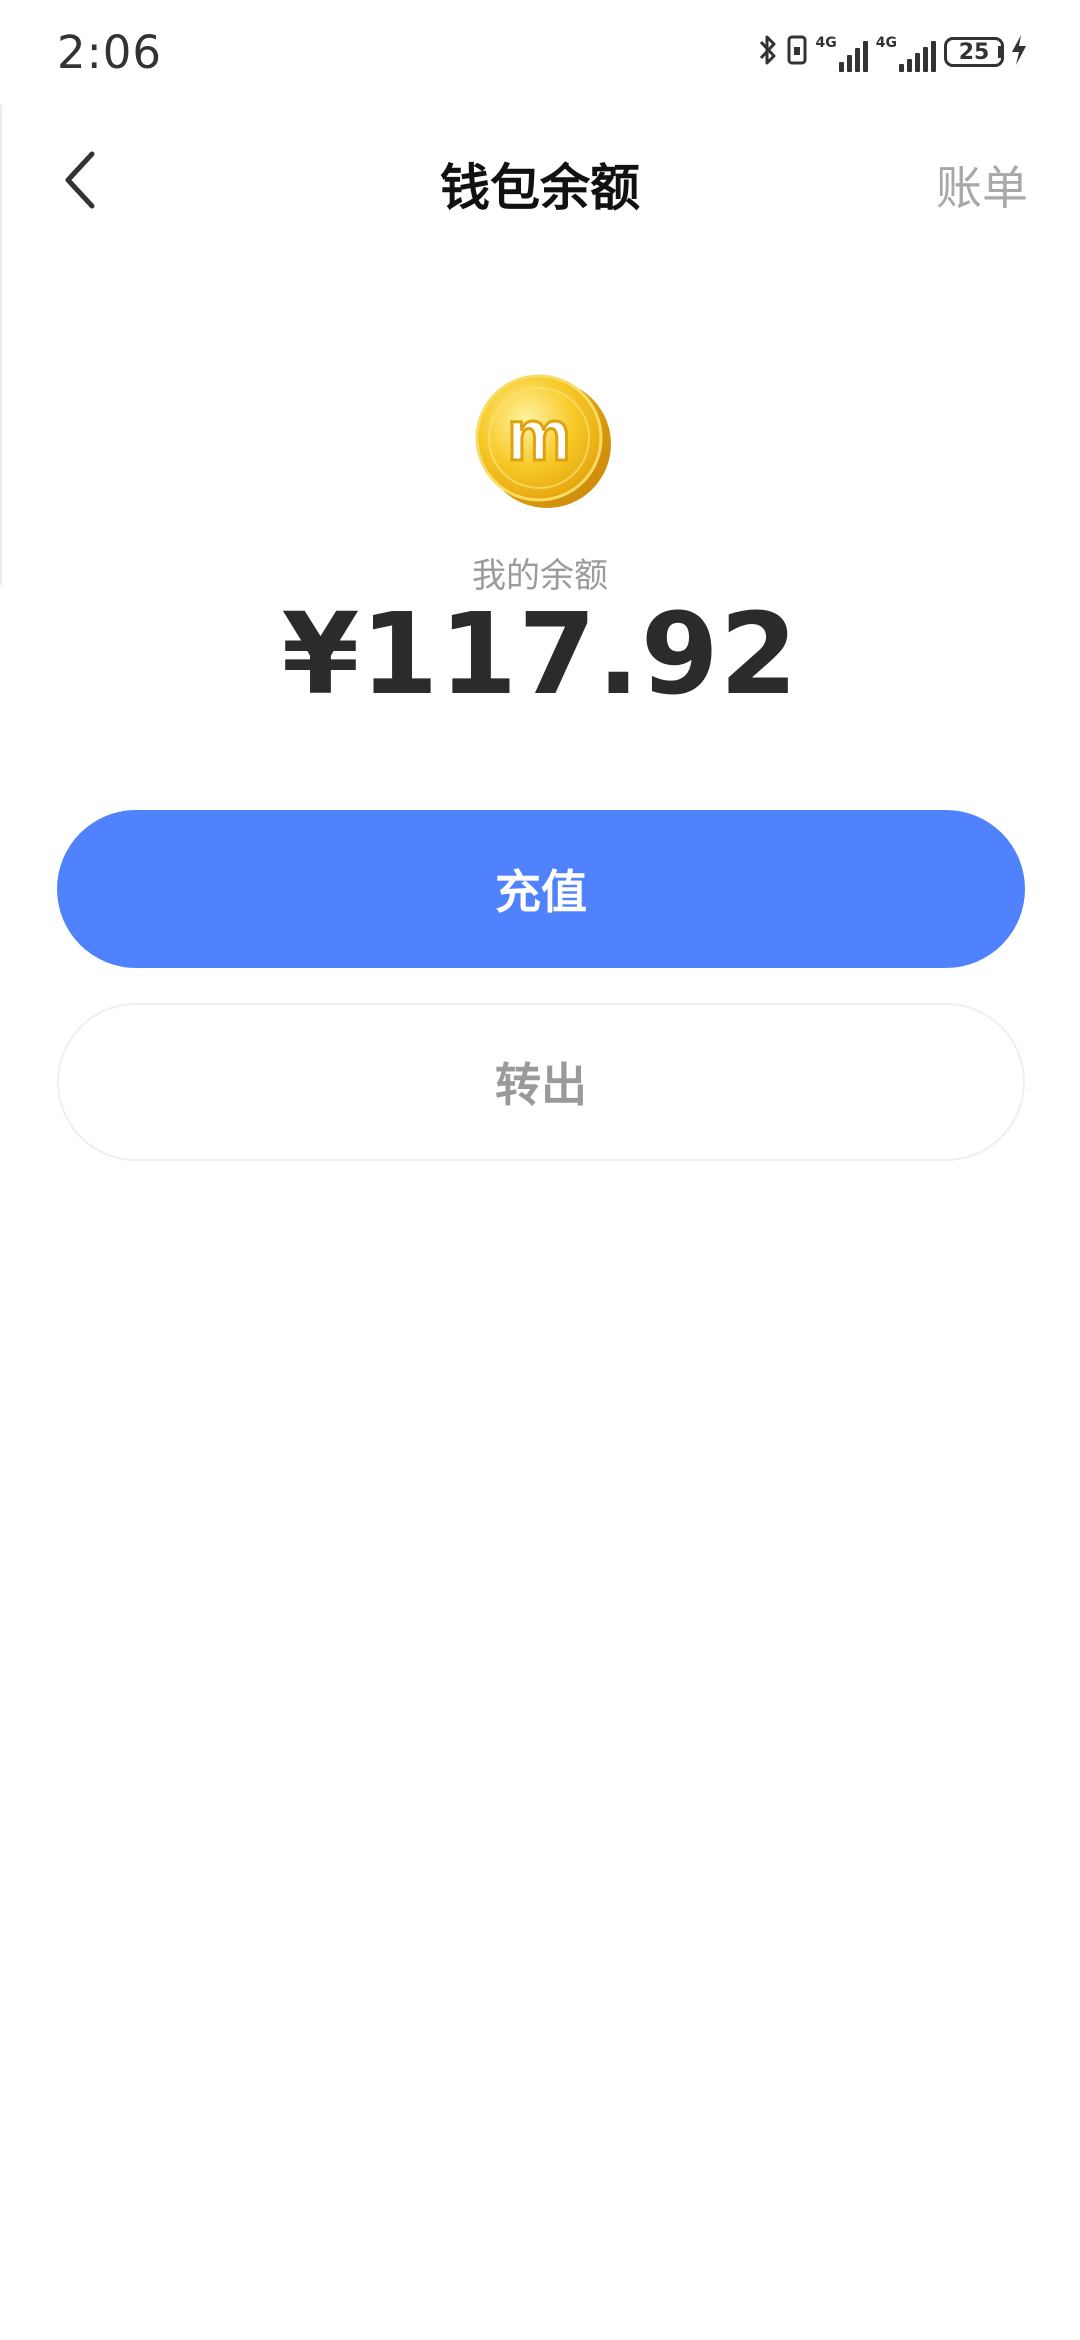 This screenshot has height=2340, width=1080. What do you see at coordinates (982, 185) in the screenshot?
I see `bill-link: 账单` at bounding box center [982, 185].